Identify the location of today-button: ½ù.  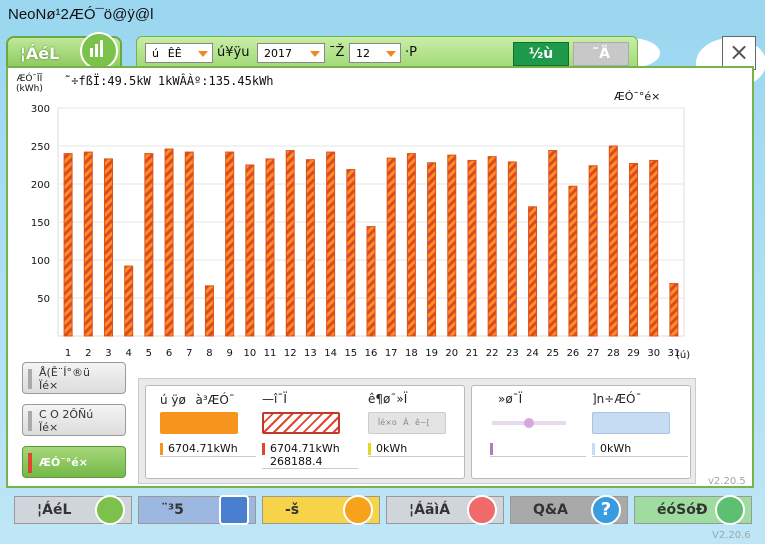
(541, 54).